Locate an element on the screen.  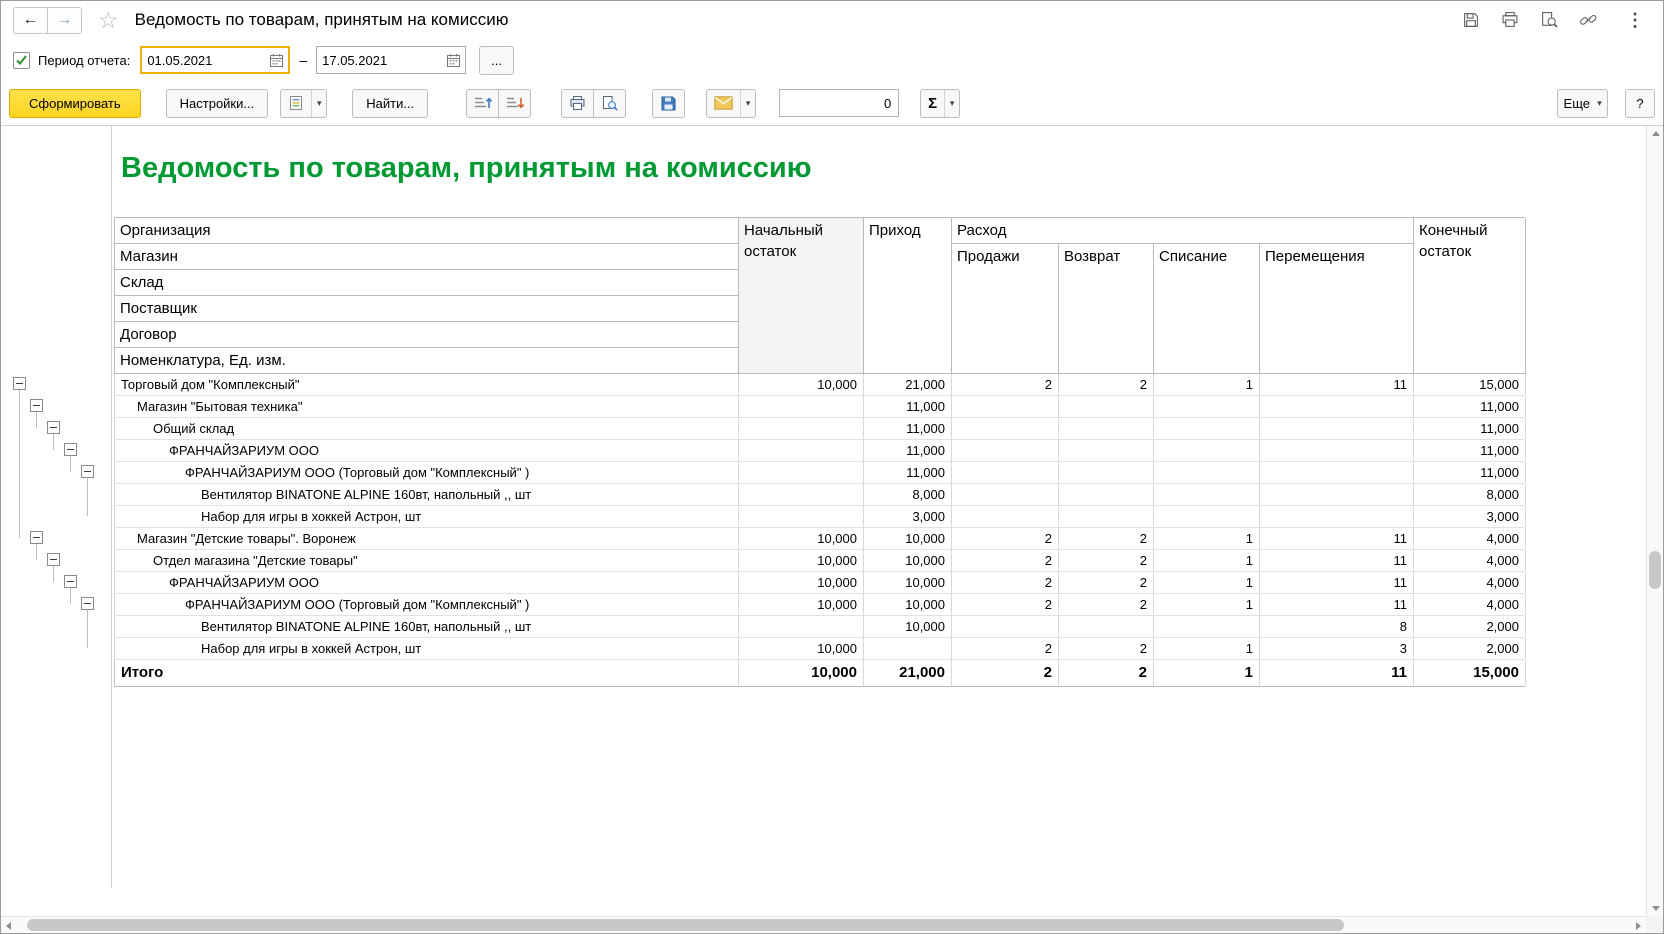
row-label: Торговый дом "Комплексный" is located at coordinates (427, 384).